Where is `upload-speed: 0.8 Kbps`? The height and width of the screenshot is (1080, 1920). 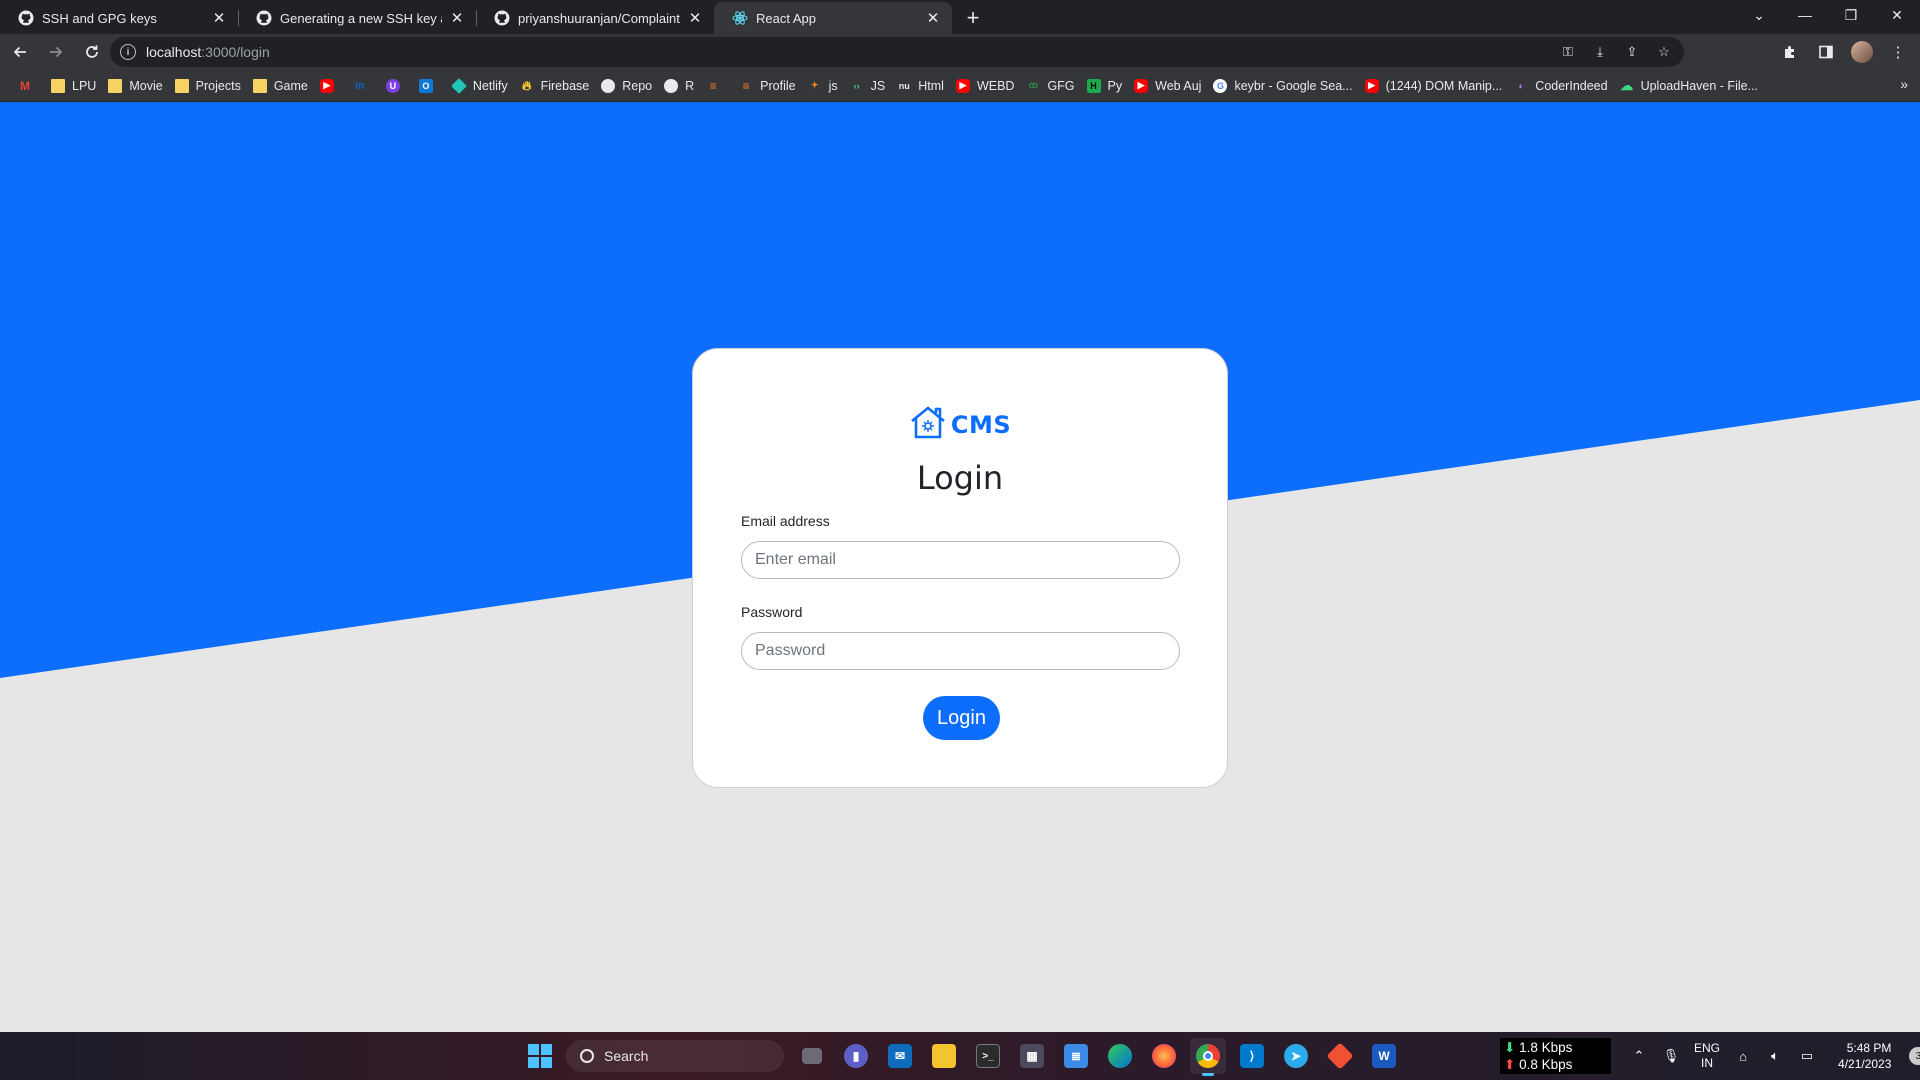 upload-speed: 0.8 Kbps is located at coordinates (1546, 1064).